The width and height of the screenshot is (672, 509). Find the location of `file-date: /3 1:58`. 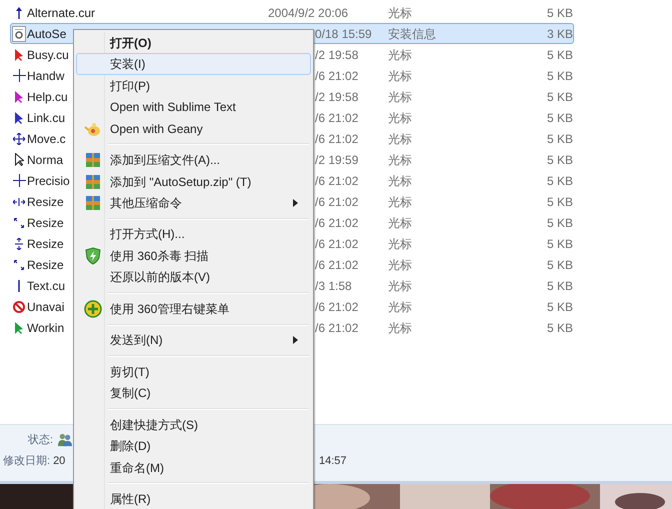

file-date: /3 1:58 is located at coordinates (333, 285).